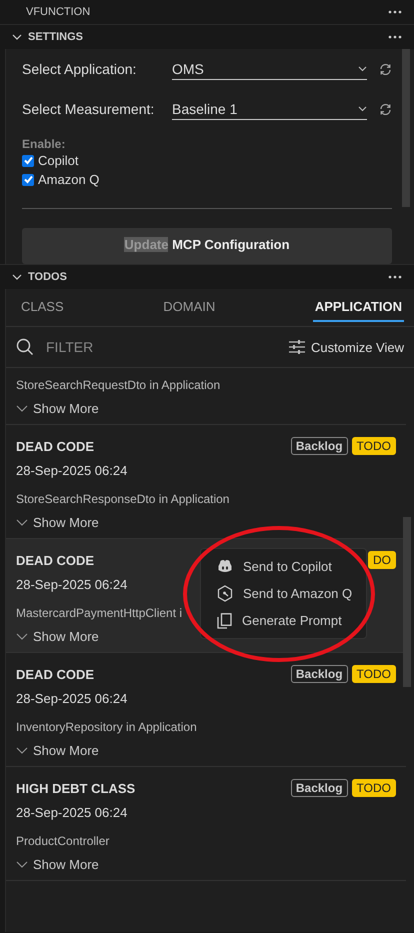 Image resolution: width=414 pixels, height=933 pixels. Describe the element at coordinates (382, 560) in the screenshot. I see `todo-badge: DO` at that location.